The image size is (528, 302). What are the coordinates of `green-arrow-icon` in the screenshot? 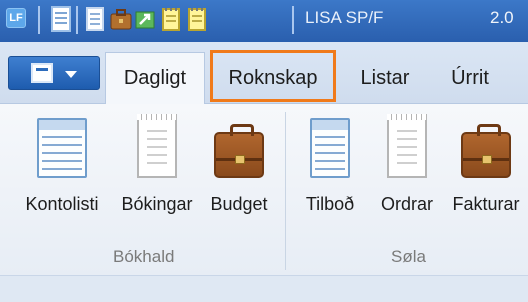 It's located at (145, 19).